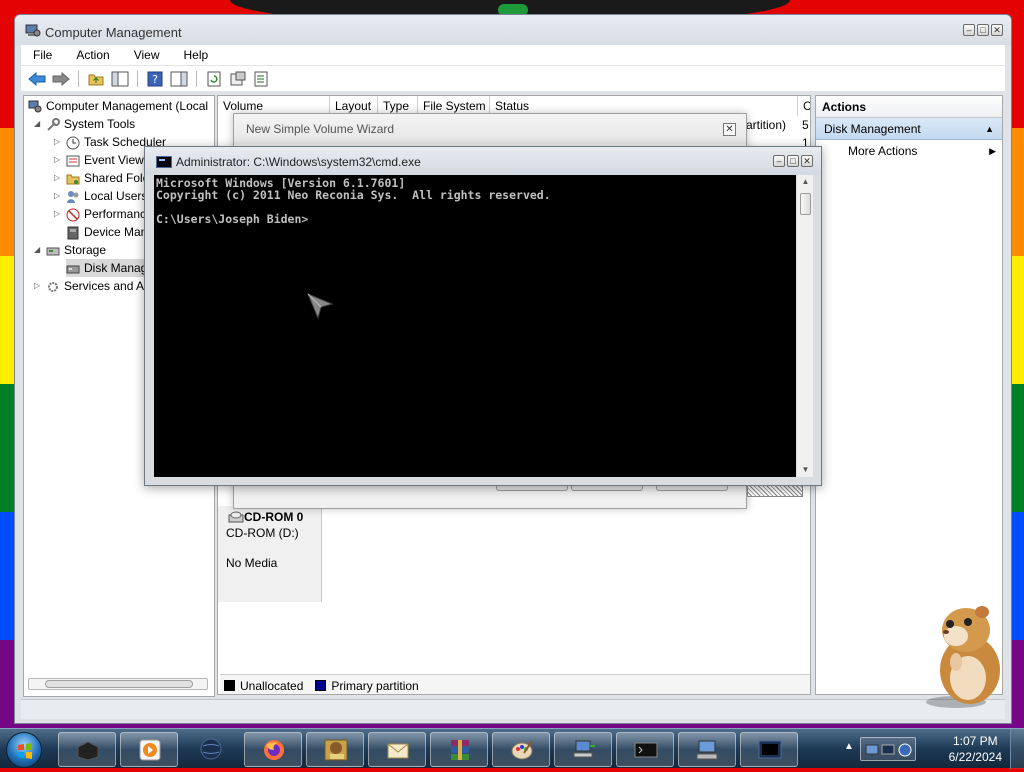 This screenshot has height=772, width=1024. Describe the element at coordinates (909, 129) in the screenshot. I see `actions-disk-management: Disk Management ▲` at that location.